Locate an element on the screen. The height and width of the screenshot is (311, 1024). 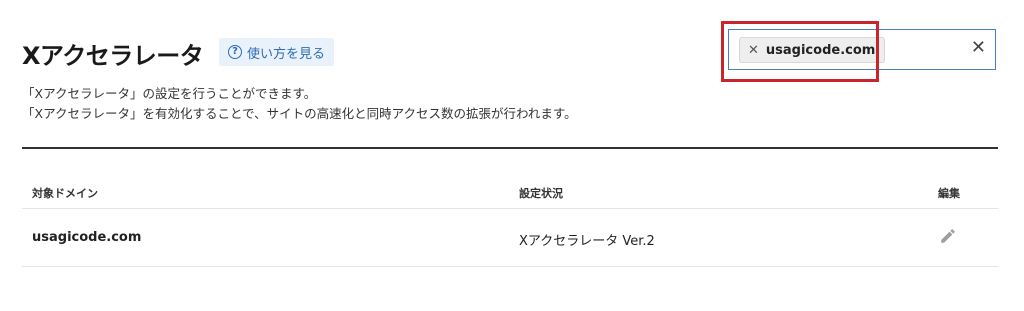
column-header-domain: 対象ドメイン is located at coordinates (65, 193).